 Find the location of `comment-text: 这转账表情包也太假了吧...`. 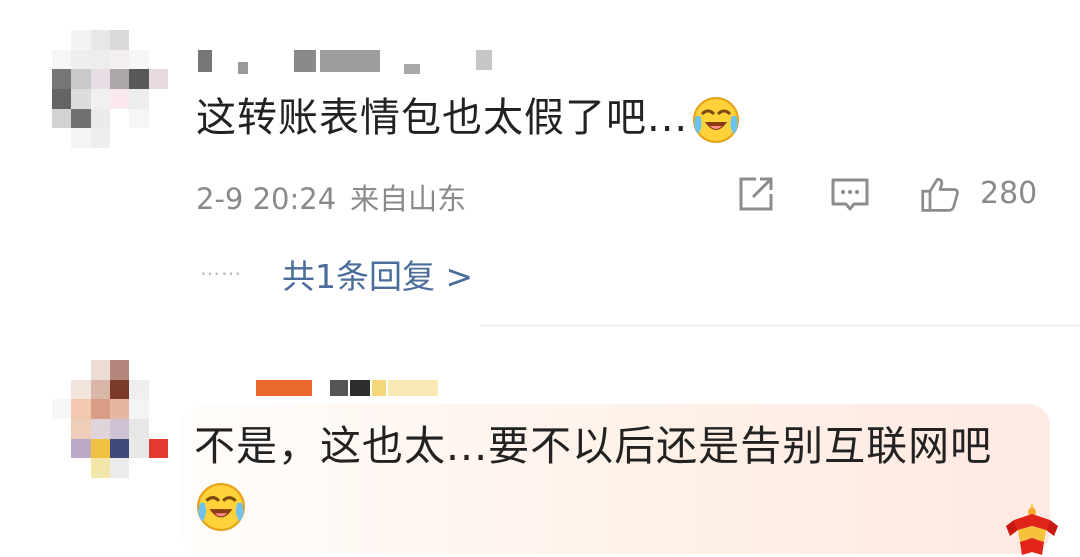

comment-text: 这转账表情包也太假了吧... is located at coordinates (468, 119).